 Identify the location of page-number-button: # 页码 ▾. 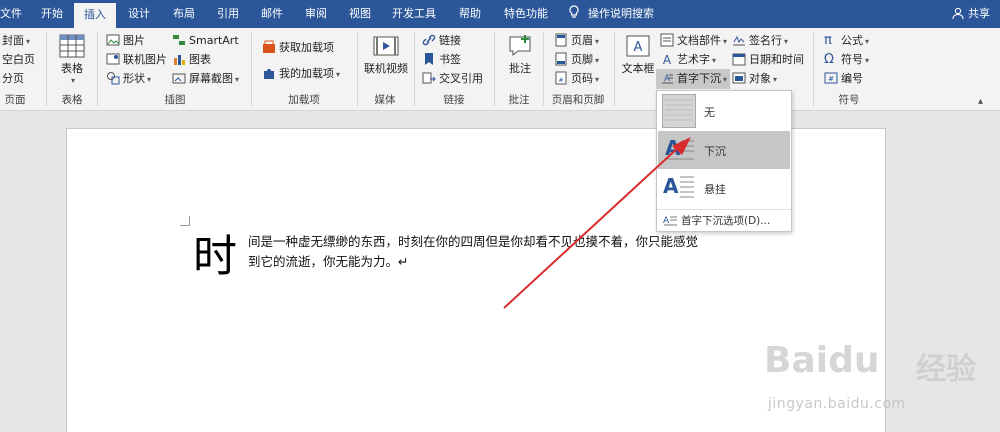
(576, 79).